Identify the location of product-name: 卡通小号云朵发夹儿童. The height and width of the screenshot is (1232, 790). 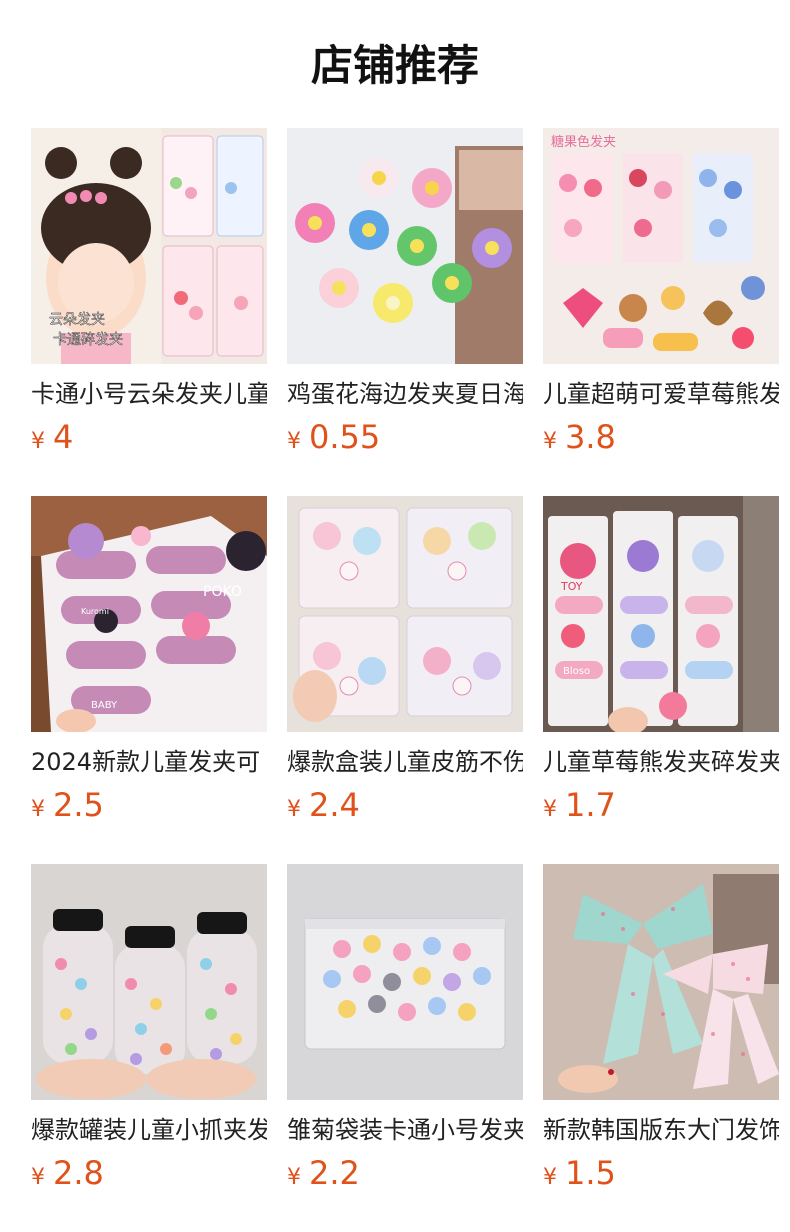
(149, 394).